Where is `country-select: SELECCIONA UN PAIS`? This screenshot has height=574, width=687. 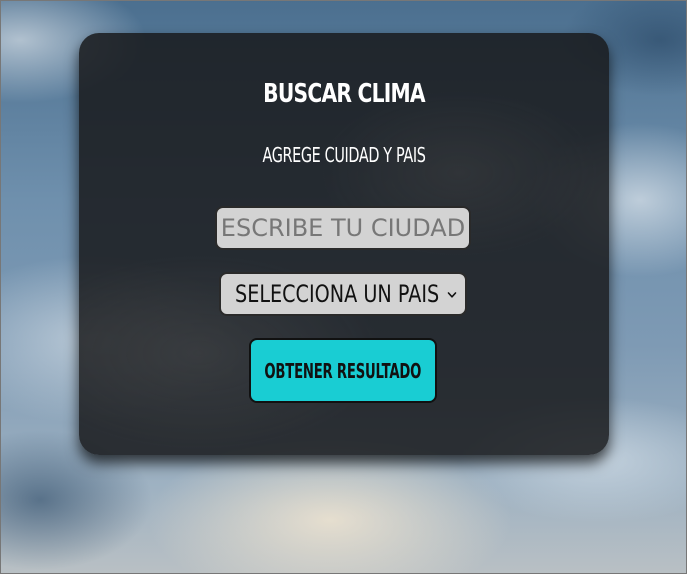 country-select: SELECCIONA UN PAIS is located at coordinates (343, 294).